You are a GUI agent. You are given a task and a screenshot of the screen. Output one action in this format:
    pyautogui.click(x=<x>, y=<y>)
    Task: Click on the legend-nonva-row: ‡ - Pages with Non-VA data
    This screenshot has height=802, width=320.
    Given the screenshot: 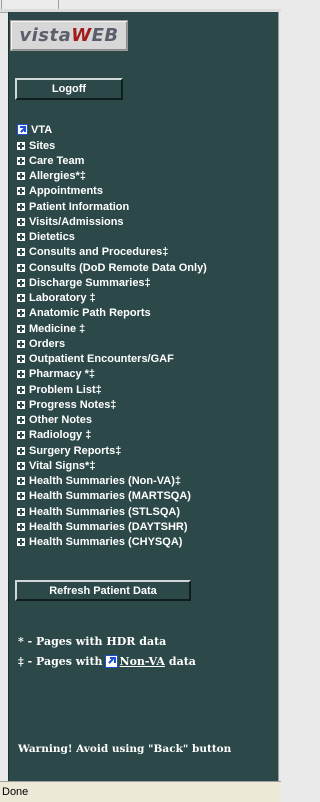 What is the action you would take?
    pyautogui.click(x=148, y=661)
    